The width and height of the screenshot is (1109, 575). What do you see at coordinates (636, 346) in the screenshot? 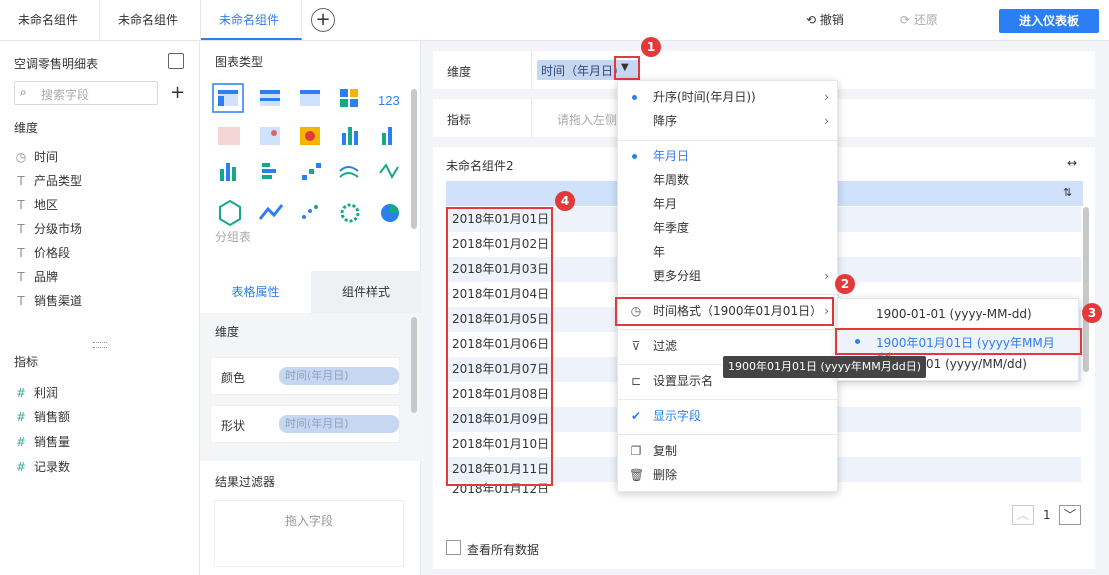
I see `filter-icon: ⊽` at bounding box center [636, 346].